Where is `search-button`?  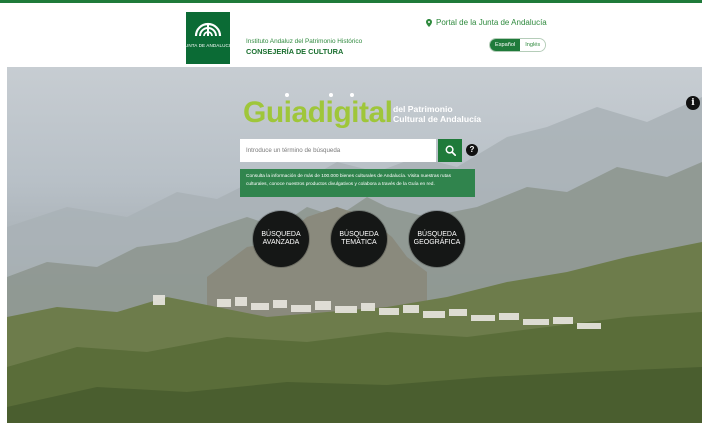 search-button is located at coordinates (450, 150).